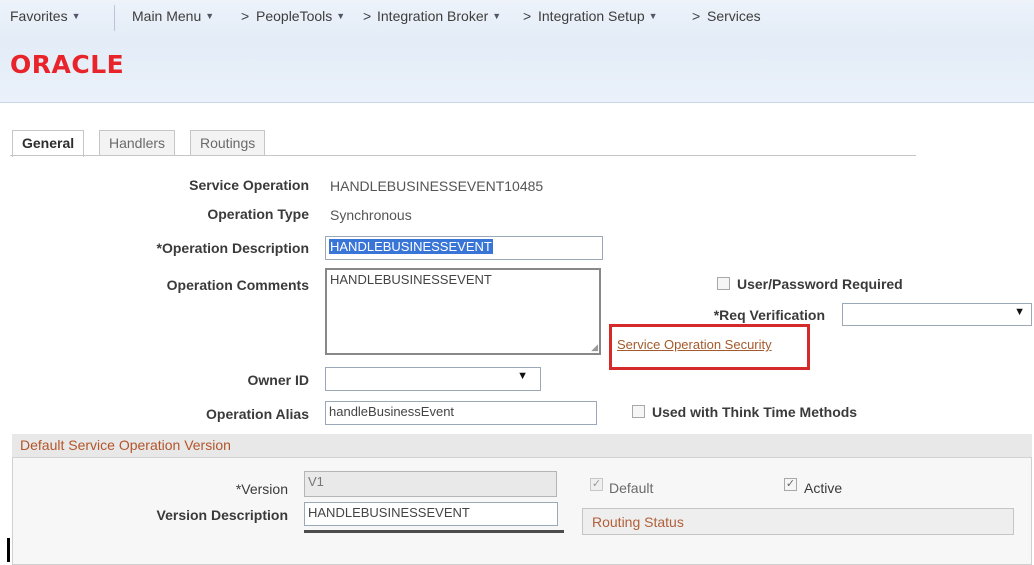  What do you see at coordinates (461, 413) in the screenshot?
I see `operation-alias-input: handleBusinessEvent` at bounding box center [461, 413].